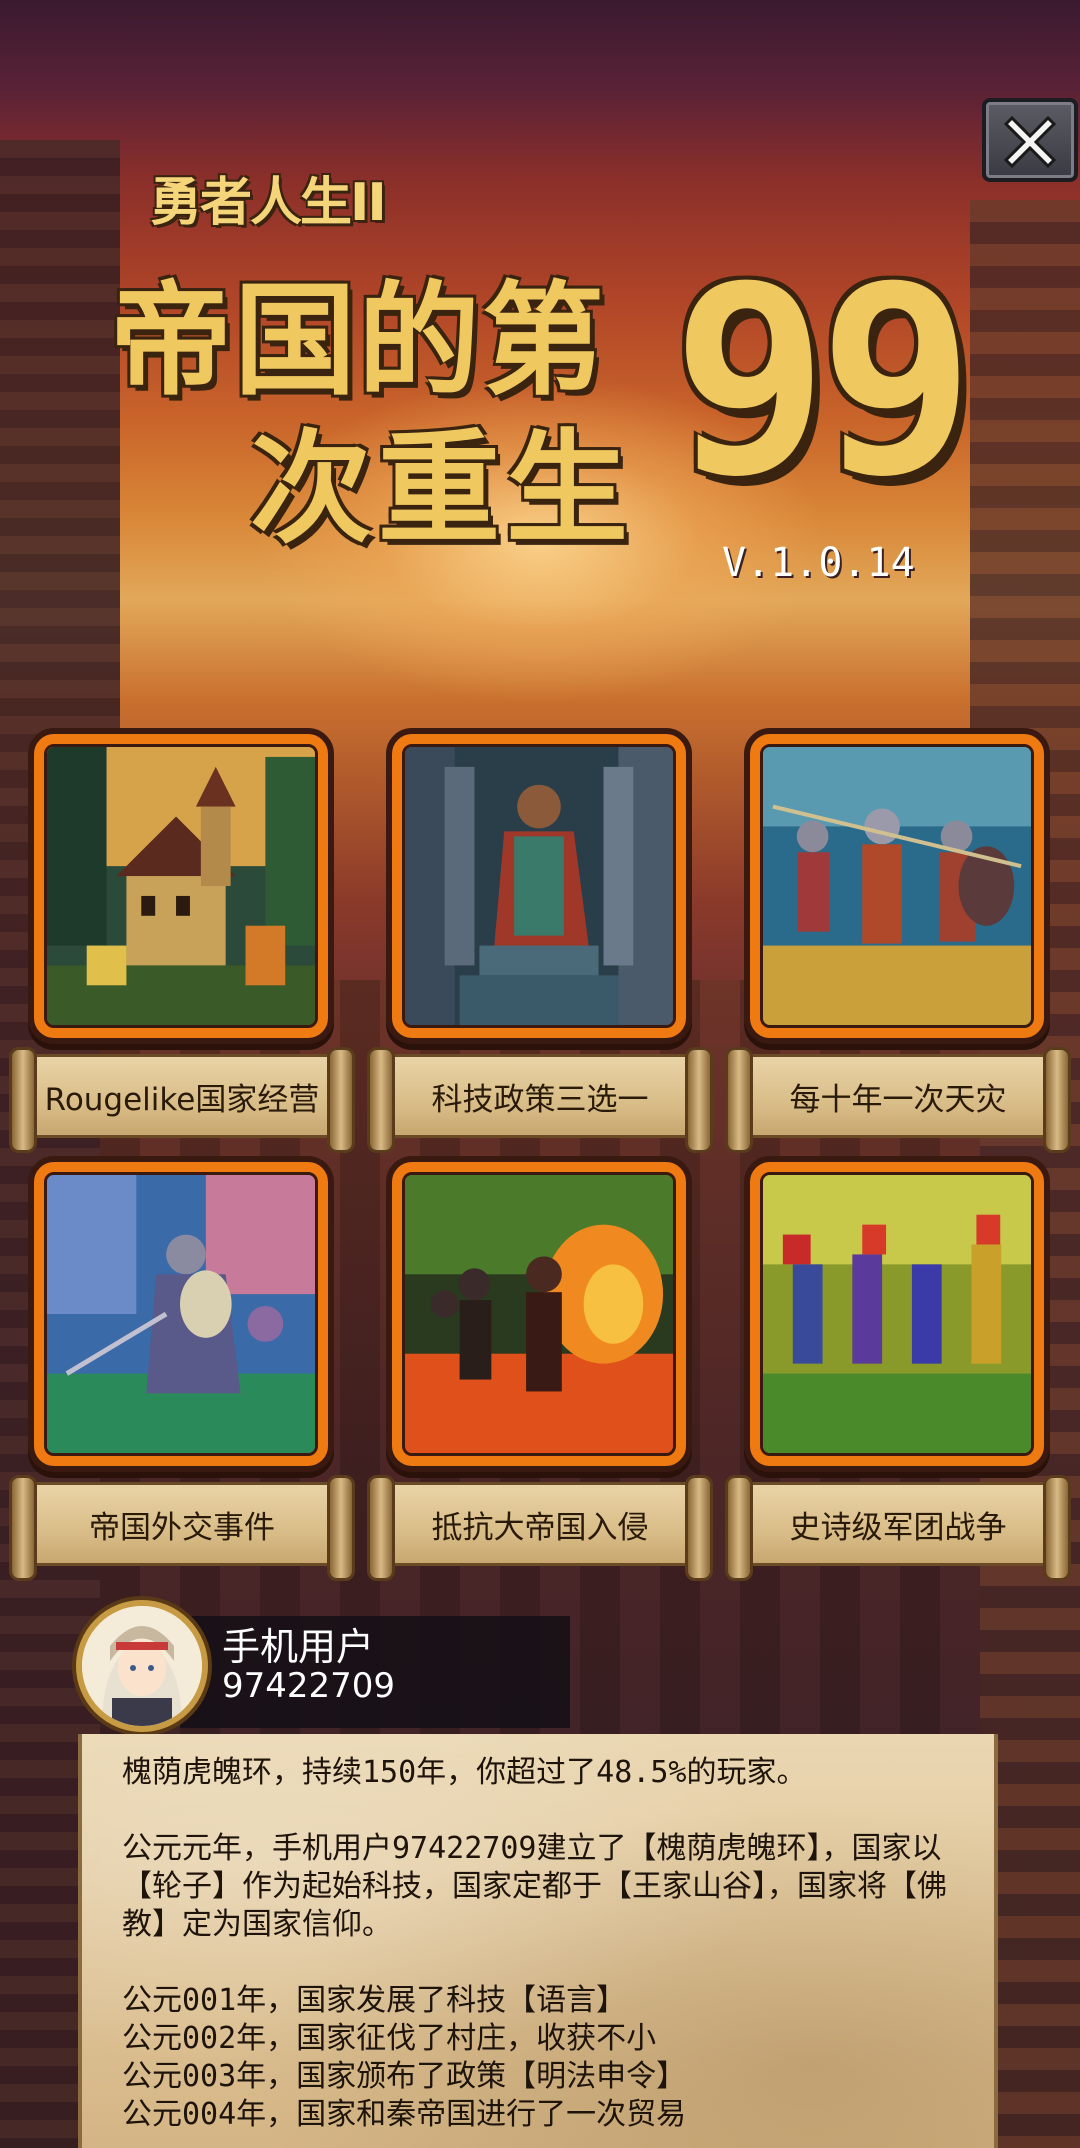  I want to click on feature-card-knight, so click(181, 1314).